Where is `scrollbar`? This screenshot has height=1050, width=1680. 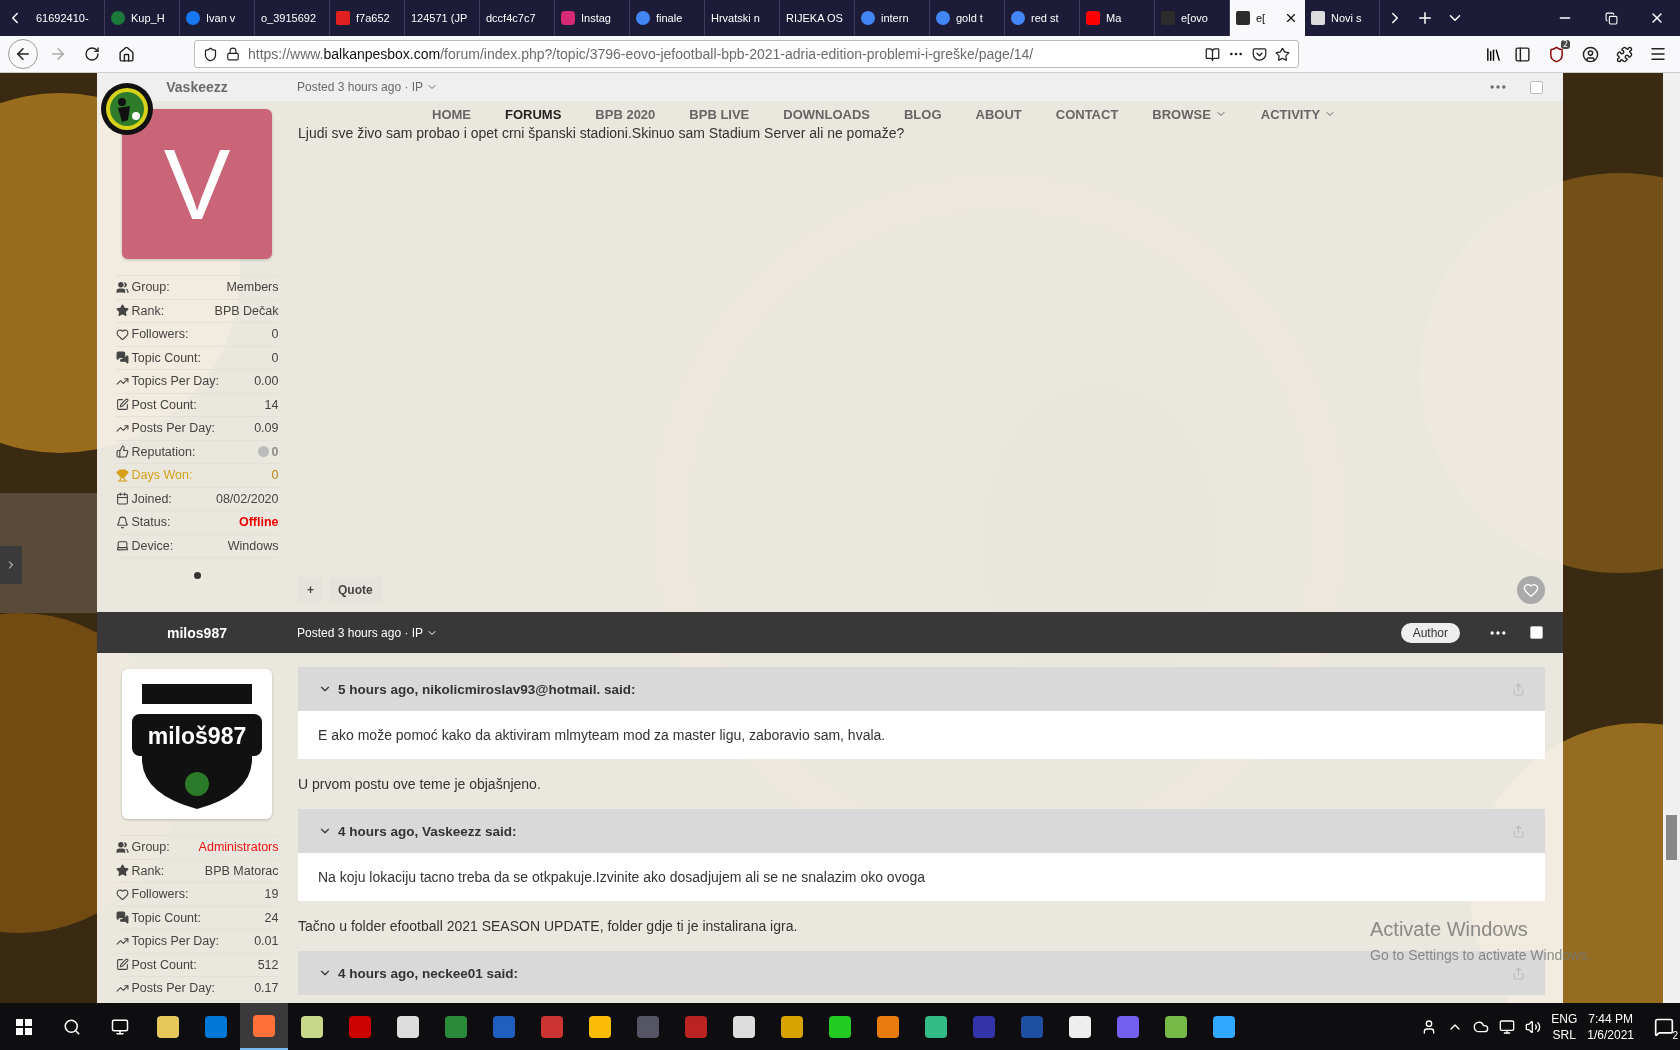
scrollbar is located at coordinates (1671, 538).